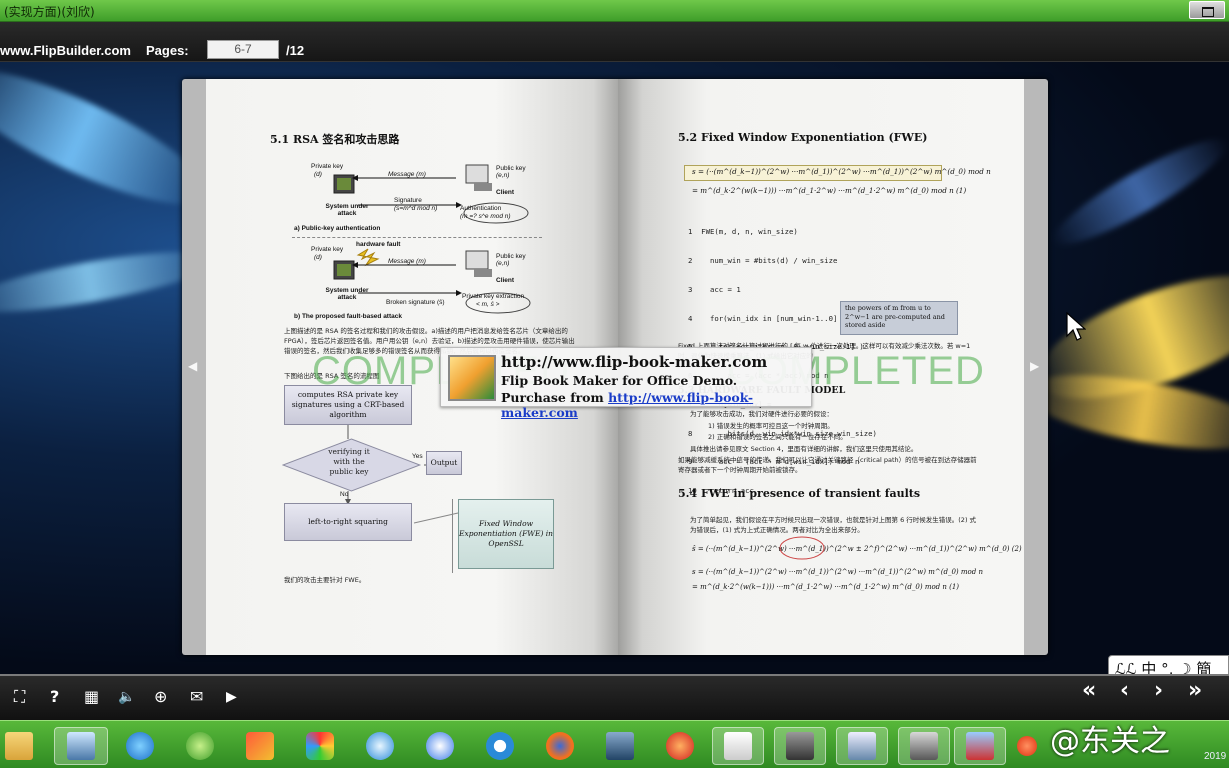  I want to click on flip-prev-arrow-icon: ◀, so click(192, 366).